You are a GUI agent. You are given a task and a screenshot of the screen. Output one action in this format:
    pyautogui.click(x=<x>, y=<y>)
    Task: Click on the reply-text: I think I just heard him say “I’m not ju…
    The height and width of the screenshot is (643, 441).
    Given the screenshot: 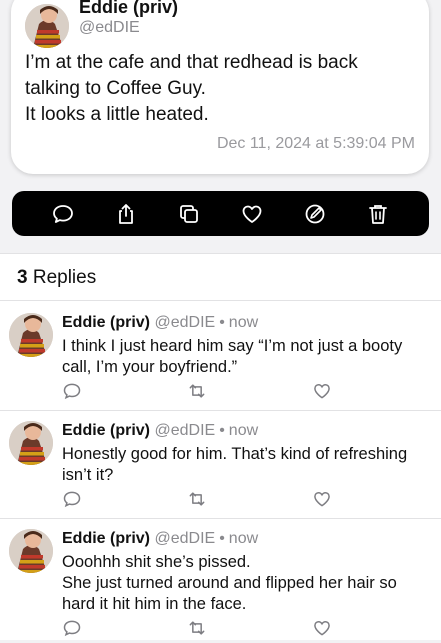 What is the action you would take?
    pyautogui.click(x=247, y=357)
    